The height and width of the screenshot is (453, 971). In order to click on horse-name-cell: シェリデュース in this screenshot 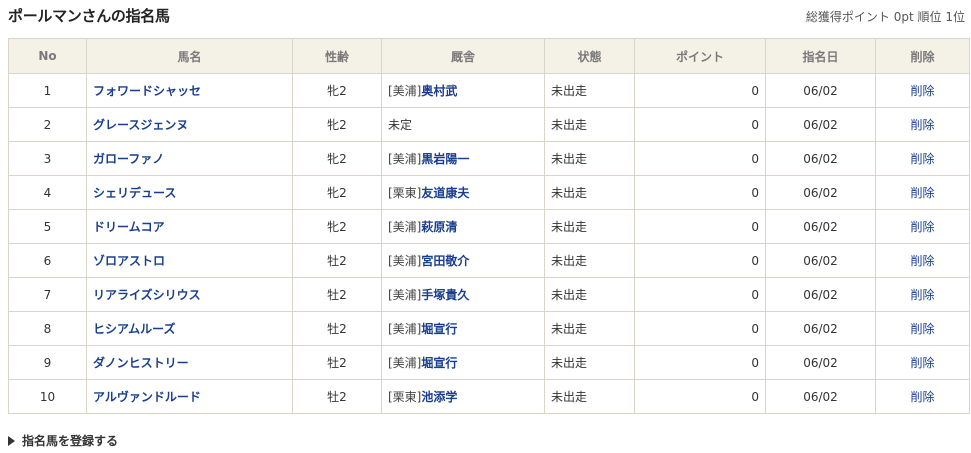, I will do `click(189, 192)`.